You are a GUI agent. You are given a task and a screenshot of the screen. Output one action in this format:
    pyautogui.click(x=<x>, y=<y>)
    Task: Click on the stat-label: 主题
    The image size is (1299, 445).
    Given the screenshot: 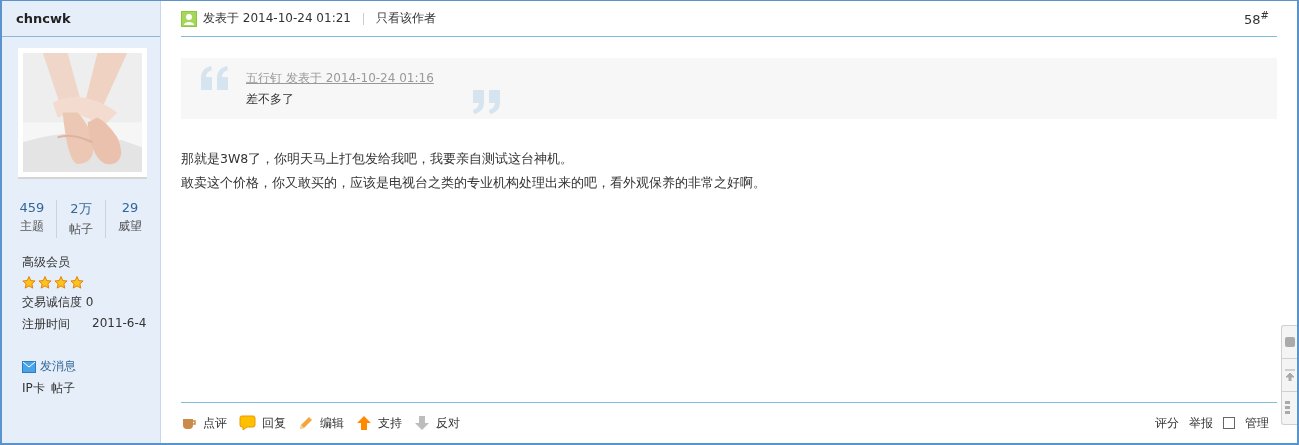 What is the action you would take?
    pyautogui.click(x=32, y=226)
    